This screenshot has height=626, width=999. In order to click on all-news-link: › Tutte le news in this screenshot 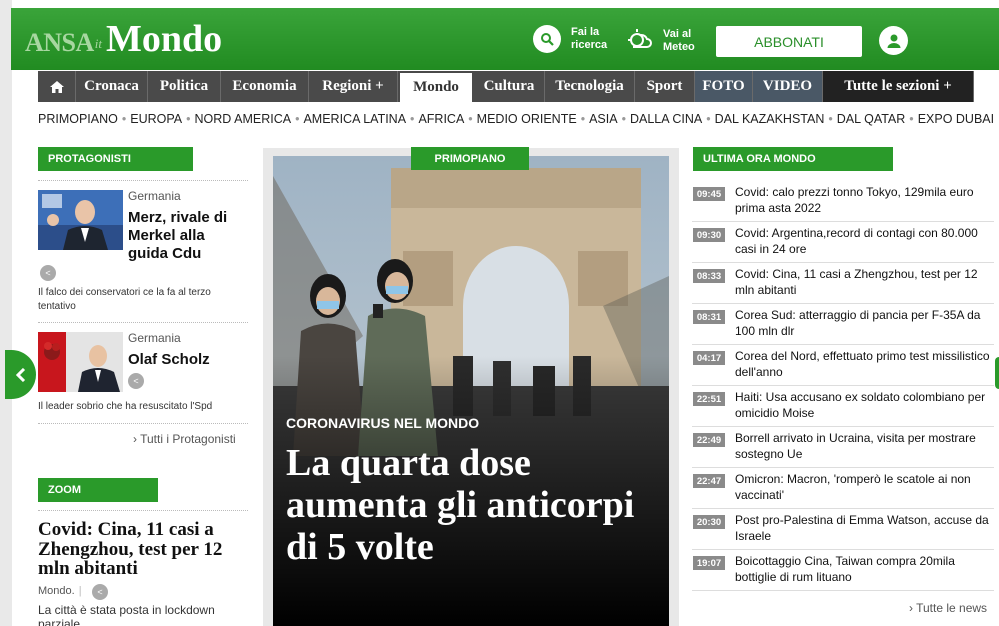, I will do `click(948, 608)`.